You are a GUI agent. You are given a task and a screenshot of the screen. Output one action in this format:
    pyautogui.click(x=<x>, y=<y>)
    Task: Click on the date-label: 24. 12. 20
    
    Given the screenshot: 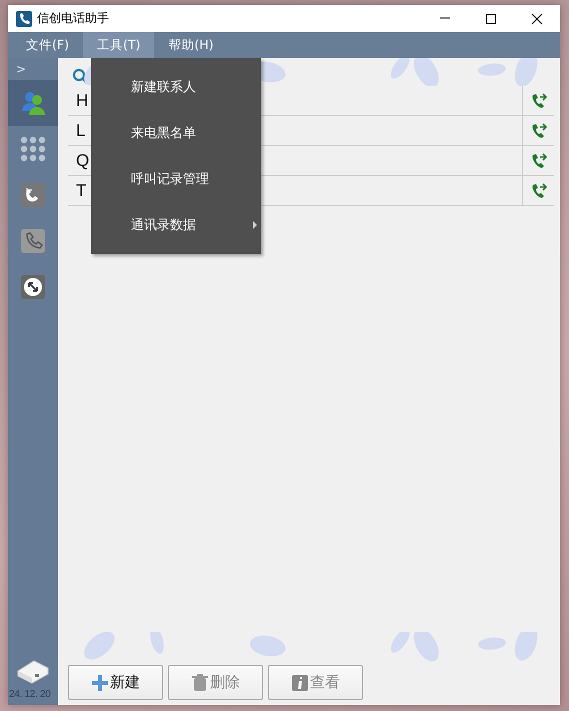 What is the action you would take?
    pyautogui.click(x=30, y=695)
    